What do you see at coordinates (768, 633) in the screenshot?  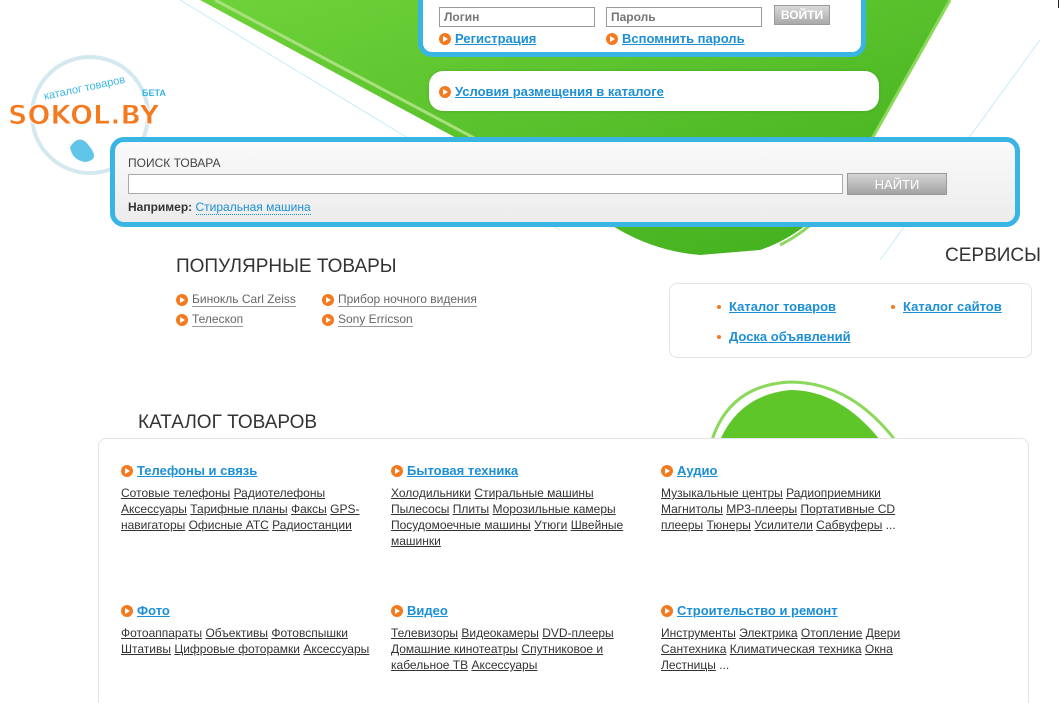 I see `subcategory-link: Электрика` at bounding box center [768, 633].